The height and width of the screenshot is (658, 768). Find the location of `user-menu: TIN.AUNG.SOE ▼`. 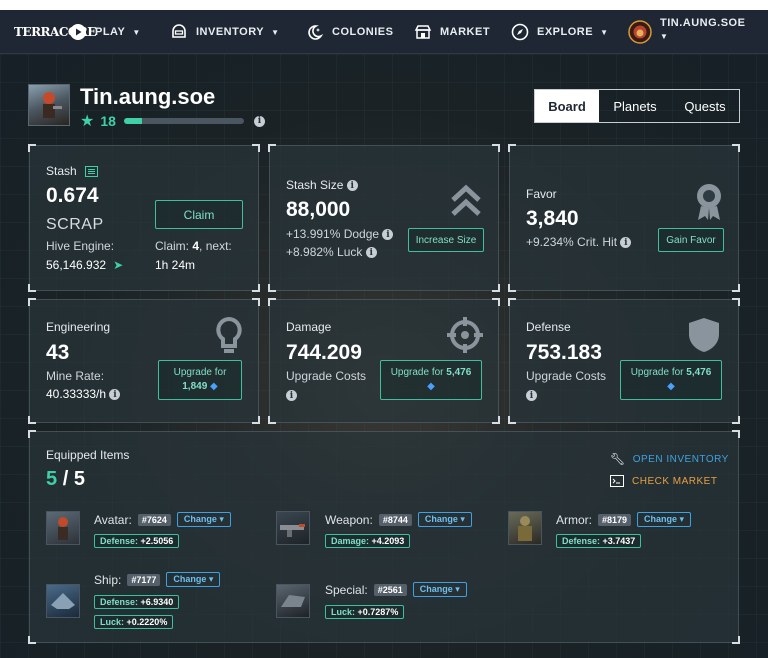

user-menu: TIN.AUNG.SOE ▼ is located at coordinates (686, 32).